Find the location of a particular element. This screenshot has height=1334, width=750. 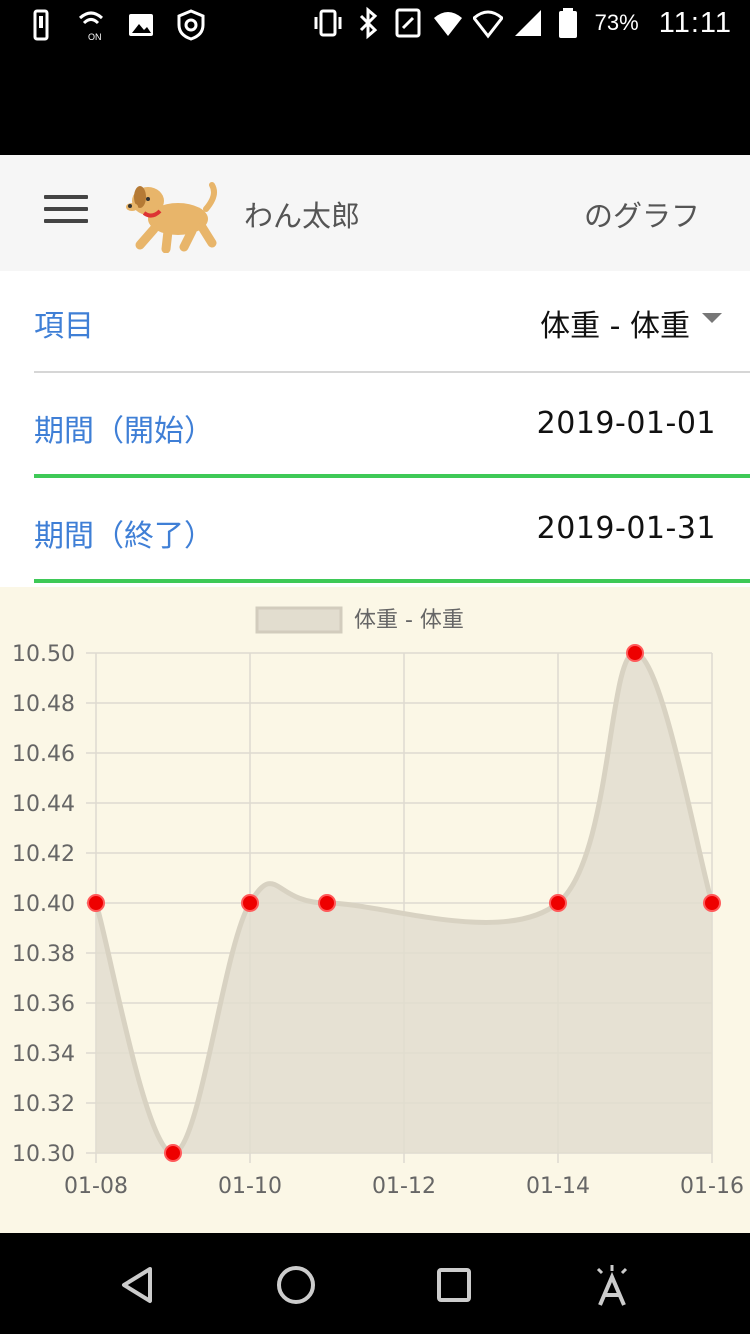

nfc-icon is located at coordinates (408, 23).